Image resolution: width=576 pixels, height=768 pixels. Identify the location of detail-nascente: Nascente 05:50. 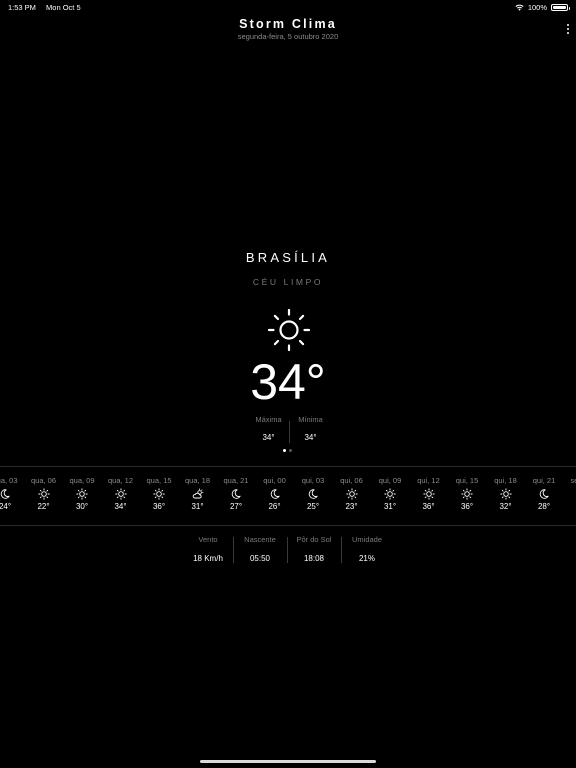
(260, 551).